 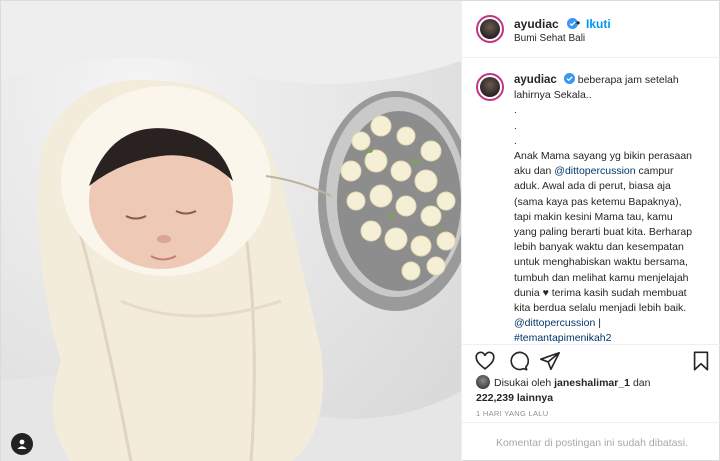 What do you see at coordinates (512, 413) in the screenshot?
I see `post-timestamp: 1 HARI YANG LALU` at bounding box center [512, 413].